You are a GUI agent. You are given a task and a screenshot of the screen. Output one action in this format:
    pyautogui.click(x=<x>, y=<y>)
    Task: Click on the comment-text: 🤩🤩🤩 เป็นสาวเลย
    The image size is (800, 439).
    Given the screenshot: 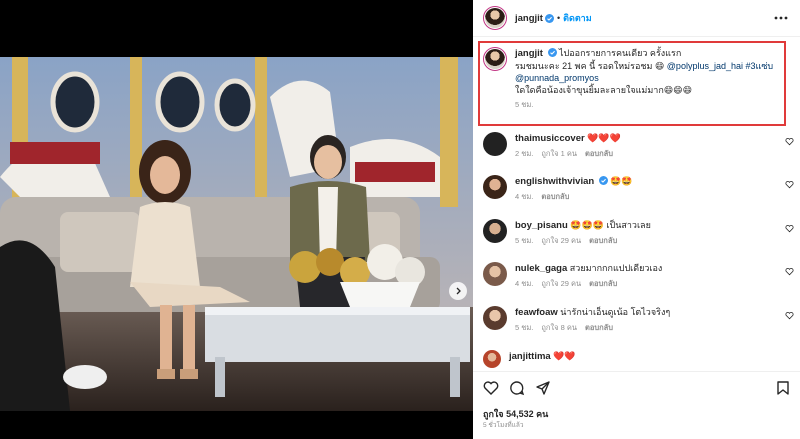 What is the action you would take?
    pyautogui.click(x=610, y=225)
    